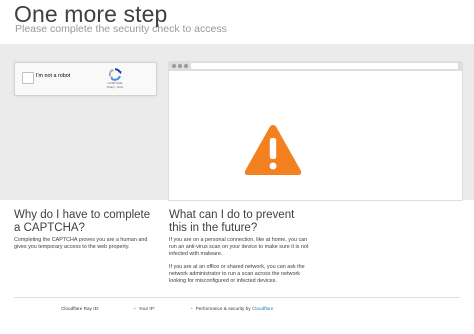  Describe the element at coordinates (223, 308) in the screenshot. I see `performance-label: Performance & security by` at that location.